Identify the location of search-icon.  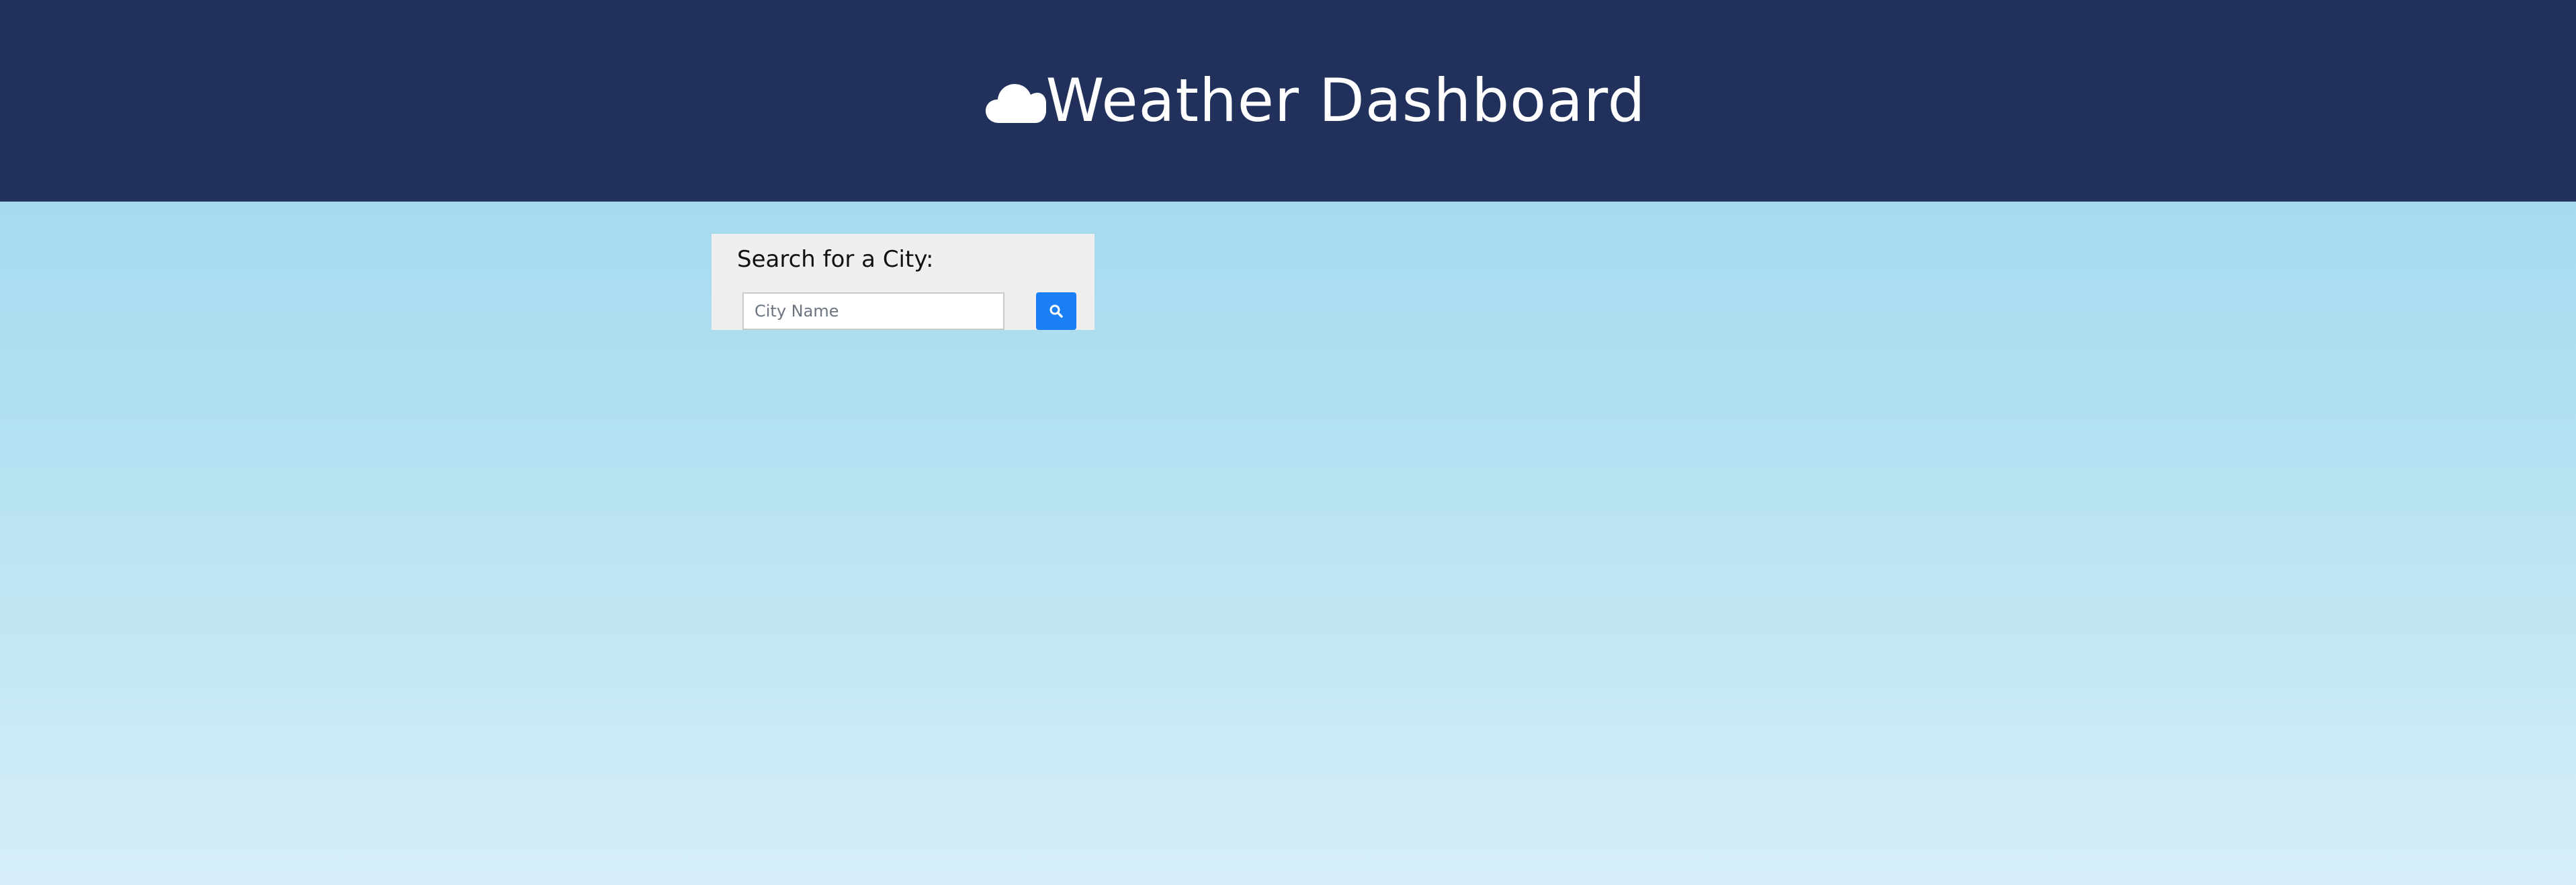
(1056, 311).